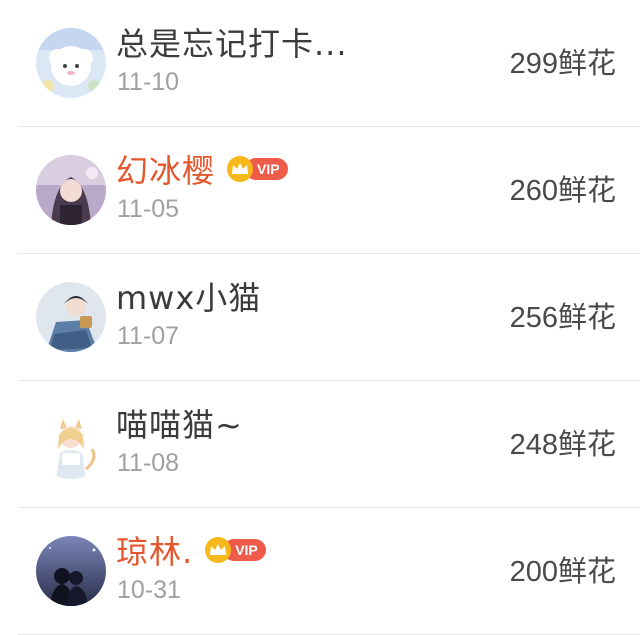 The image size is (640, 635). I want to click on flower-count-value: 256, so click(533, 318).